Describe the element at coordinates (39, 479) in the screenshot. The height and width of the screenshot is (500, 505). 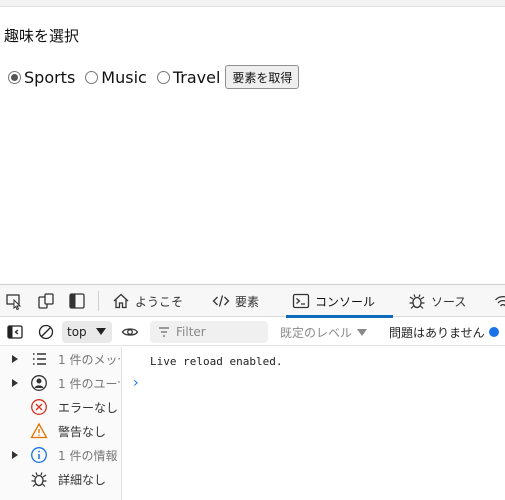
I see `verbose-icon` at that location.